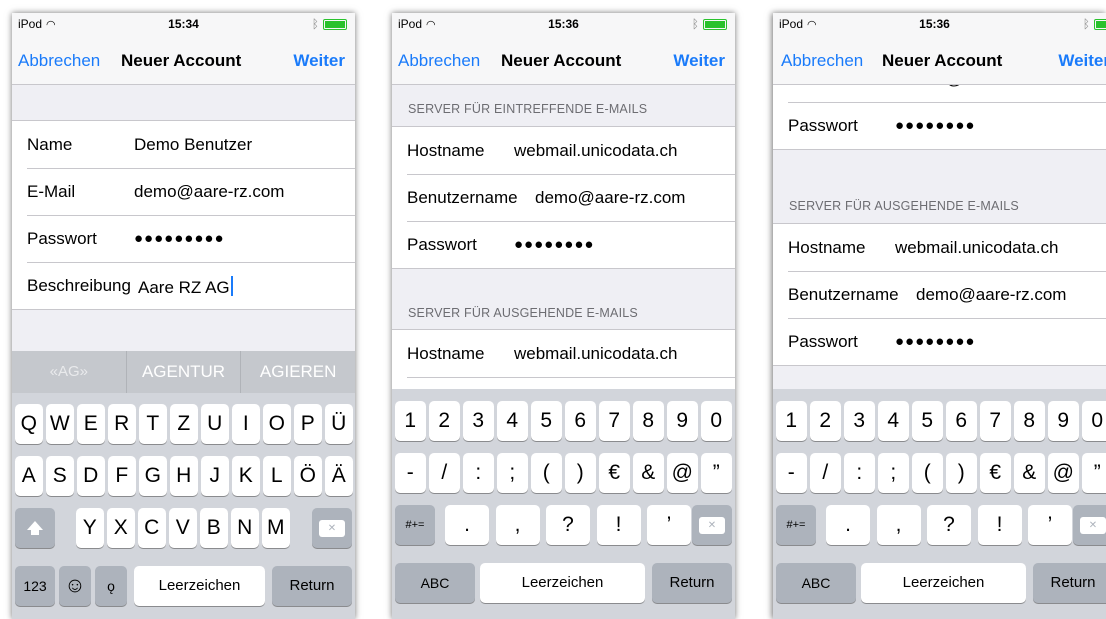  Describe the element at coordinates (184, 372) in the screenshot. I see `suggestion-2: AGENTUR` at that location.